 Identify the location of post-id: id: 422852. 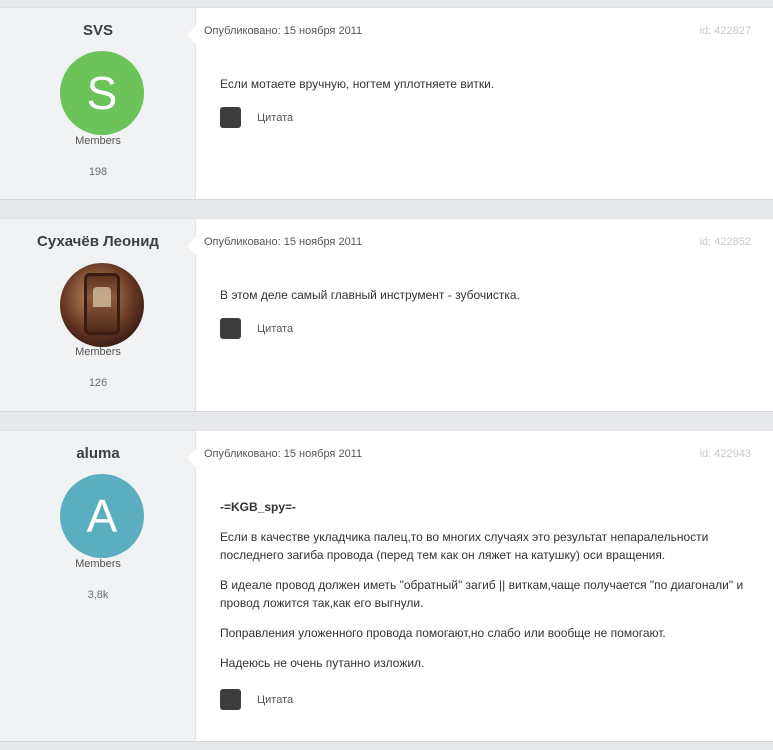
(725, 242).